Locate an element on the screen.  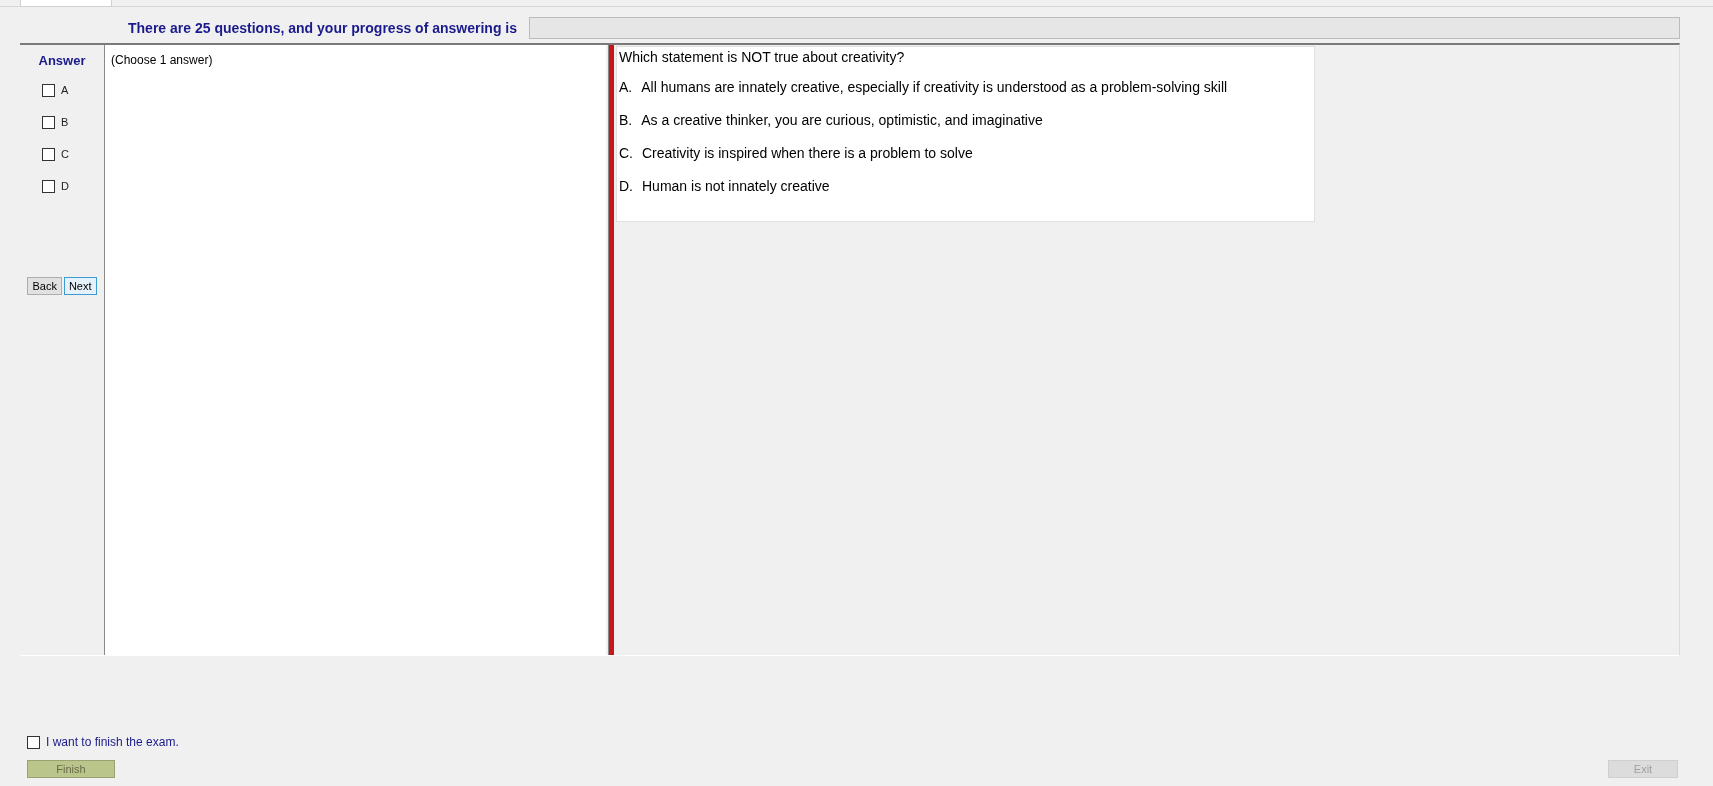
option-label: D is located at coordinates (65, 186).